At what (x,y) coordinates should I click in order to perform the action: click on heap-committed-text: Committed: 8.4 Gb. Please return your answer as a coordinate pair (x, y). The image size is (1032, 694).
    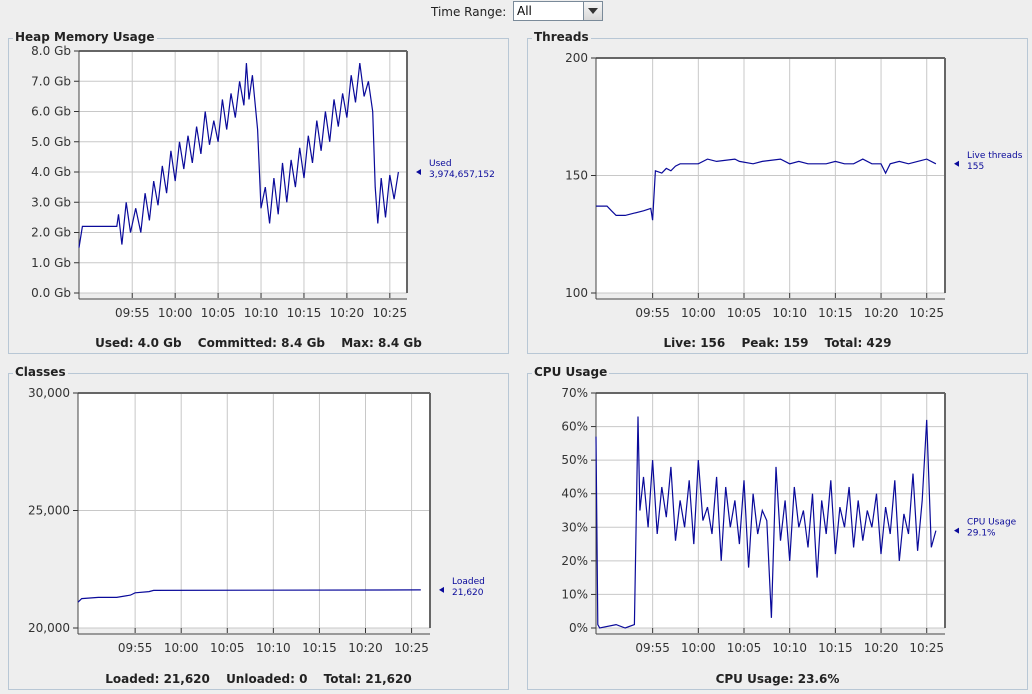
    Looking at the image, I should click on (261, 343).